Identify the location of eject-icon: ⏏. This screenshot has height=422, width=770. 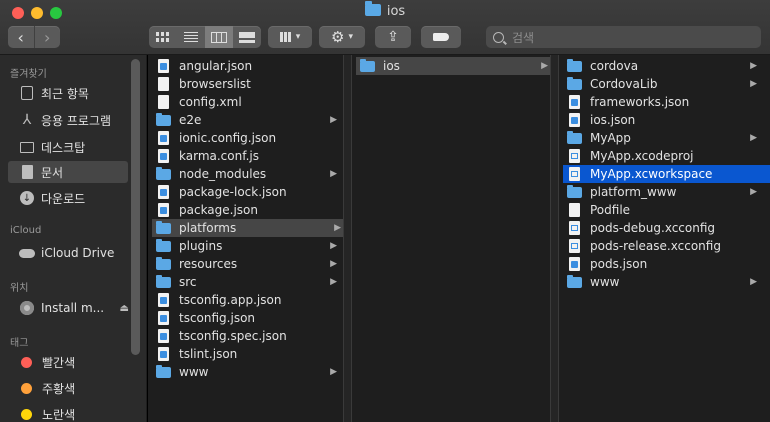
(124, 308).